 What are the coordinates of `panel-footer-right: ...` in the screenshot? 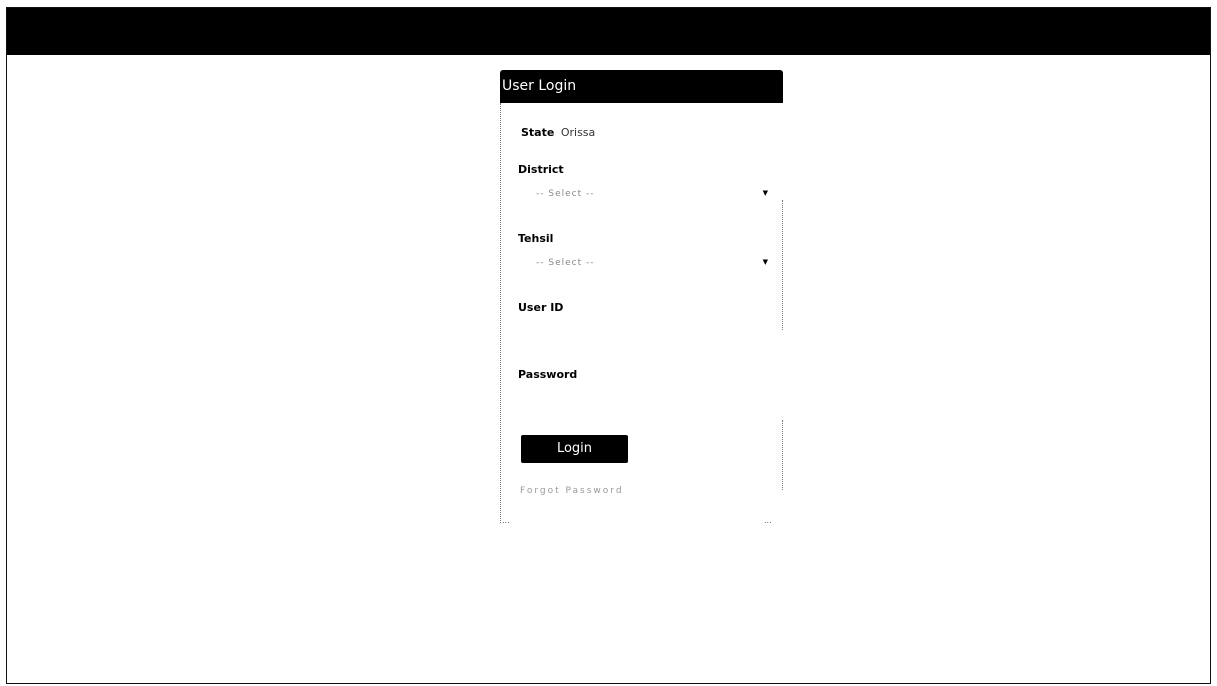 It's located at (768, 520).